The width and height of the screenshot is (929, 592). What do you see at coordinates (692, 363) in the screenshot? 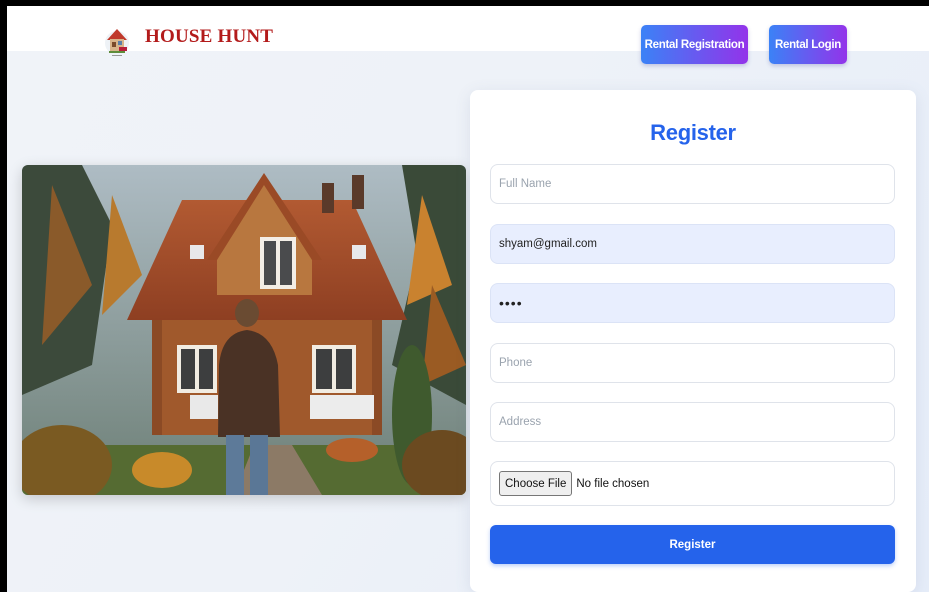
I see `phone-input` at bounding box center [692, 363].